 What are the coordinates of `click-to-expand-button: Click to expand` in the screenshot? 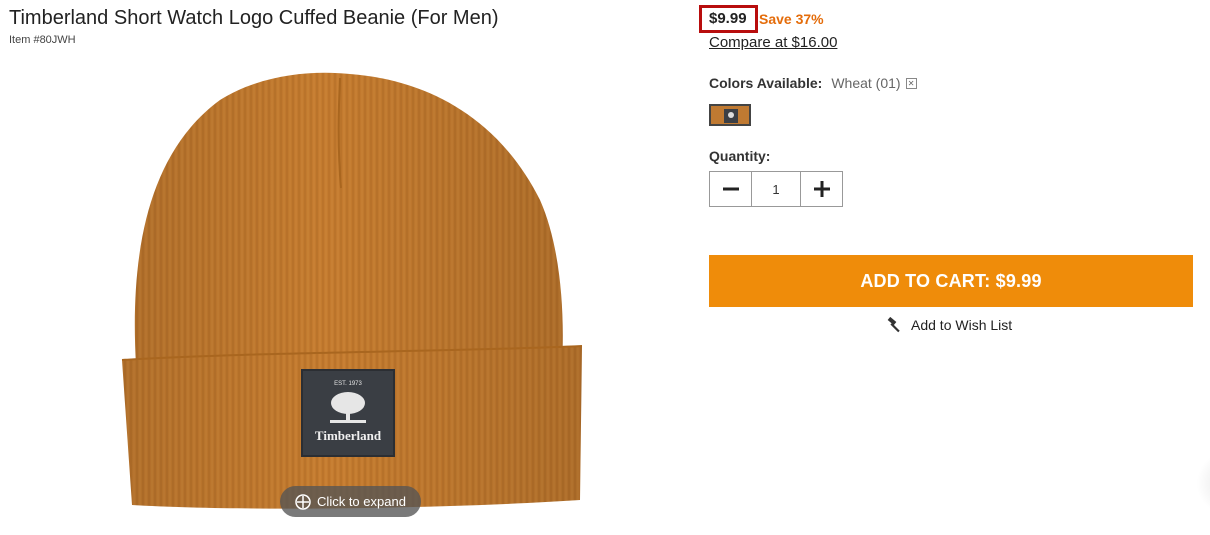 It's located at (350, 501).